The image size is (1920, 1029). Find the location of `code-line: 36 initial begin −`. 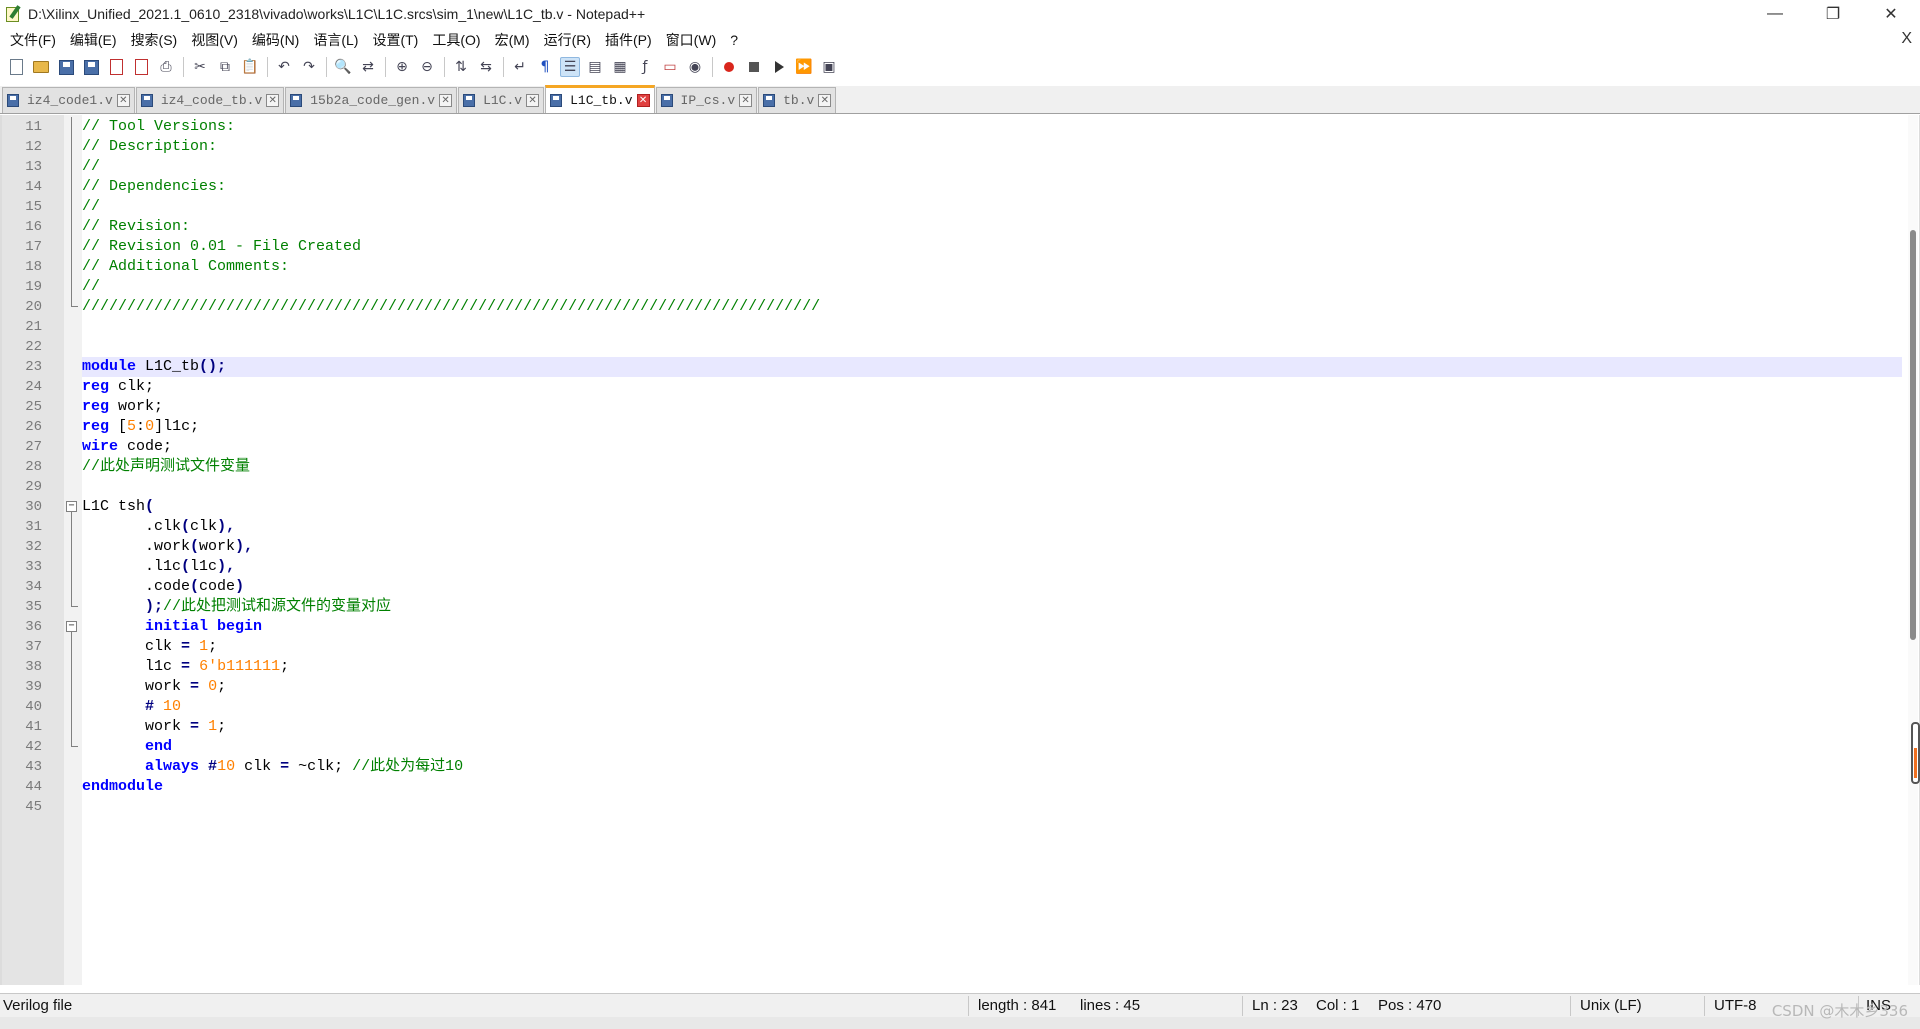

code-line: 36 initial begin − is located at coordinates (963, 627).